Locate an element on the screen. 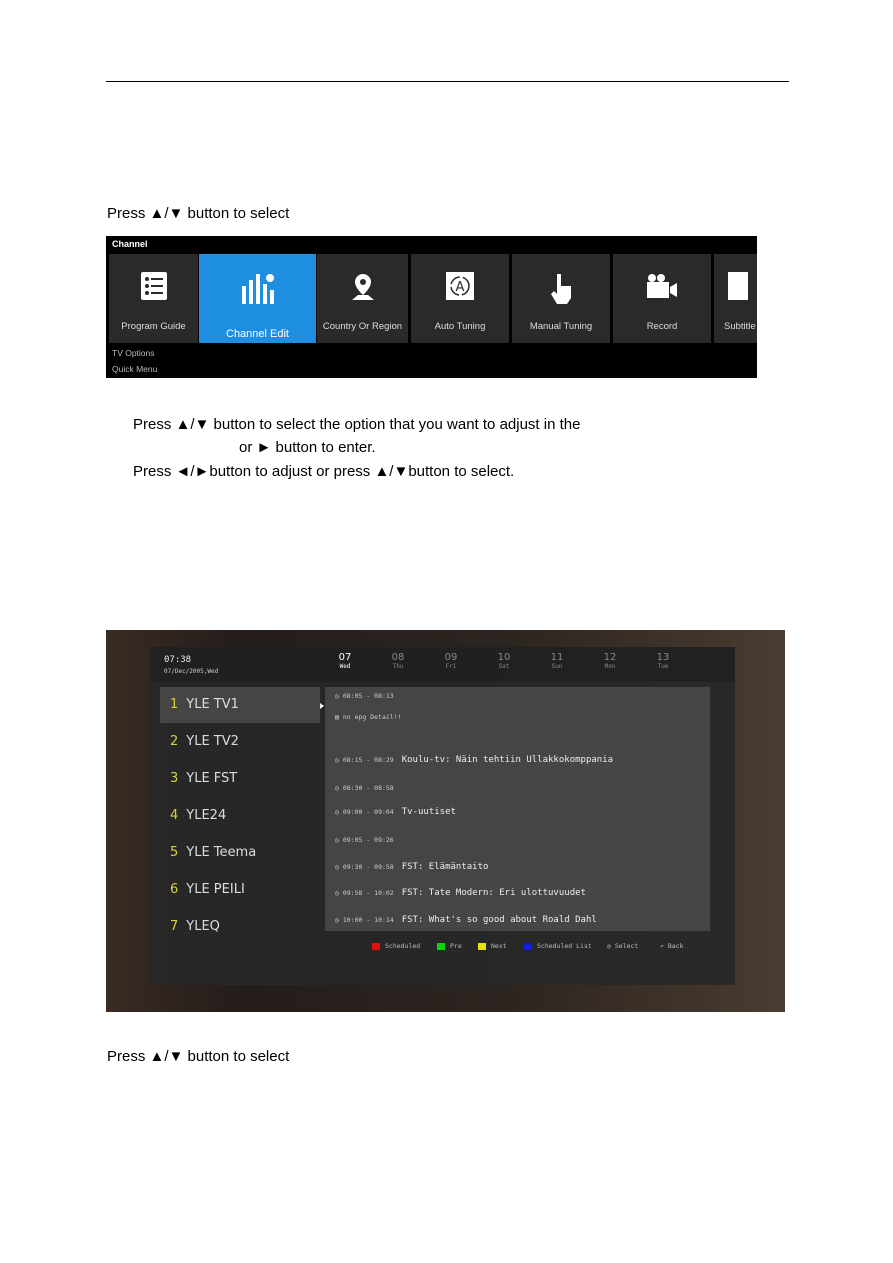  day-tab: 13 Tue is located at coordinates (663, 661).